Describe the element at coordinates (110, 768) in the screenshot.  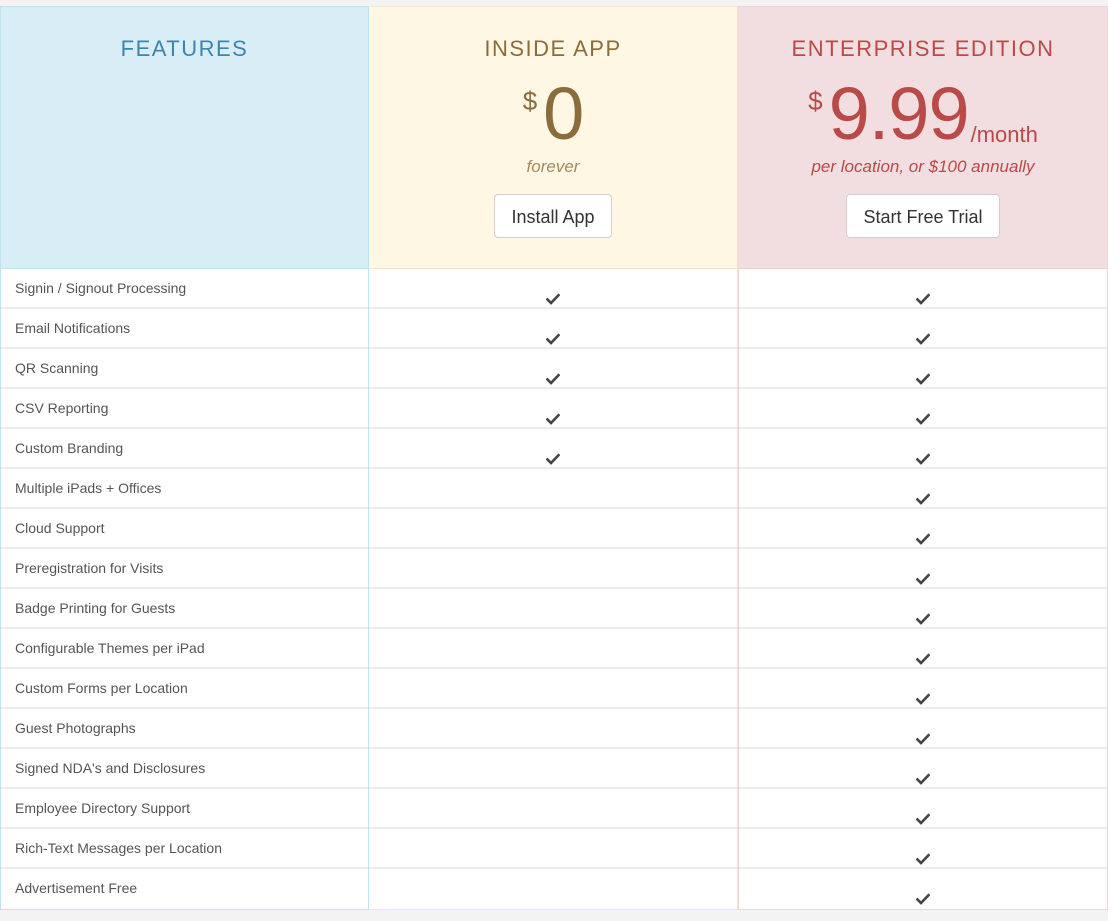
I see `feature-name: Signed NDA's and Disclosures` at that location.